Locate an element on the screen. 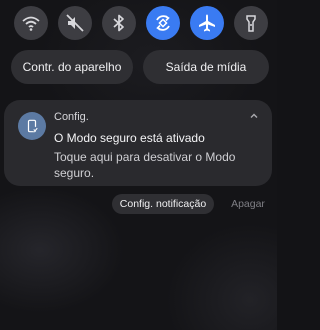 Image resolution: width=320 pixels, height=330 pixels. settings-app-icon is located at coordinates (32, 126).